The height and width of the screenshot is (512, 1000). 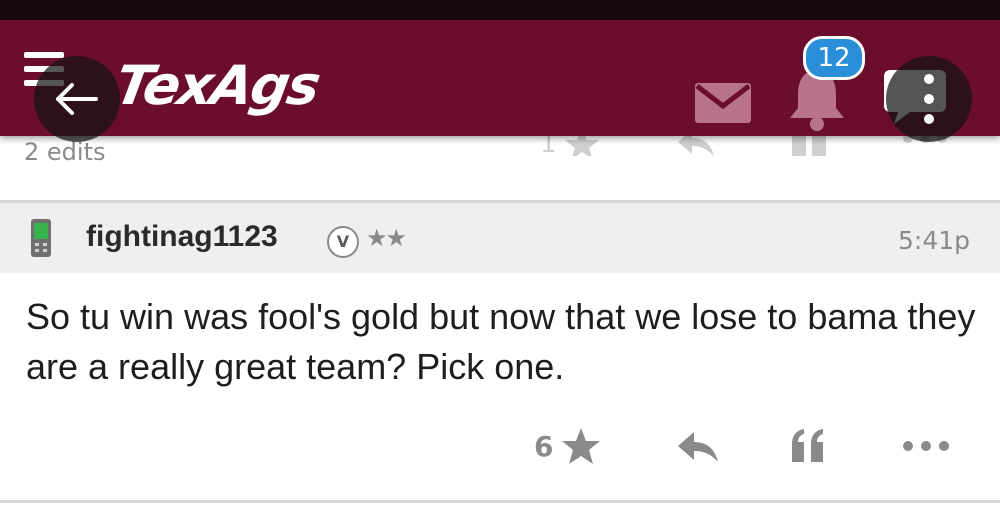 I want to click on star-button: 6, so click(x=567, y=446).